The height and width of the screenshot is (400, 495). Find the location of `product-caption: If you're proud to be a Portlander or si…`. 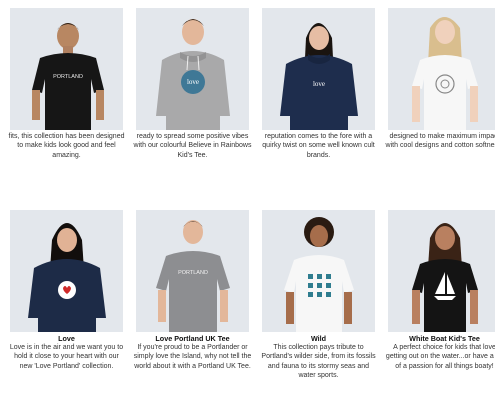

product-caption: If you're proud to be a Portlander or si… is located at coordinates (192, 357).